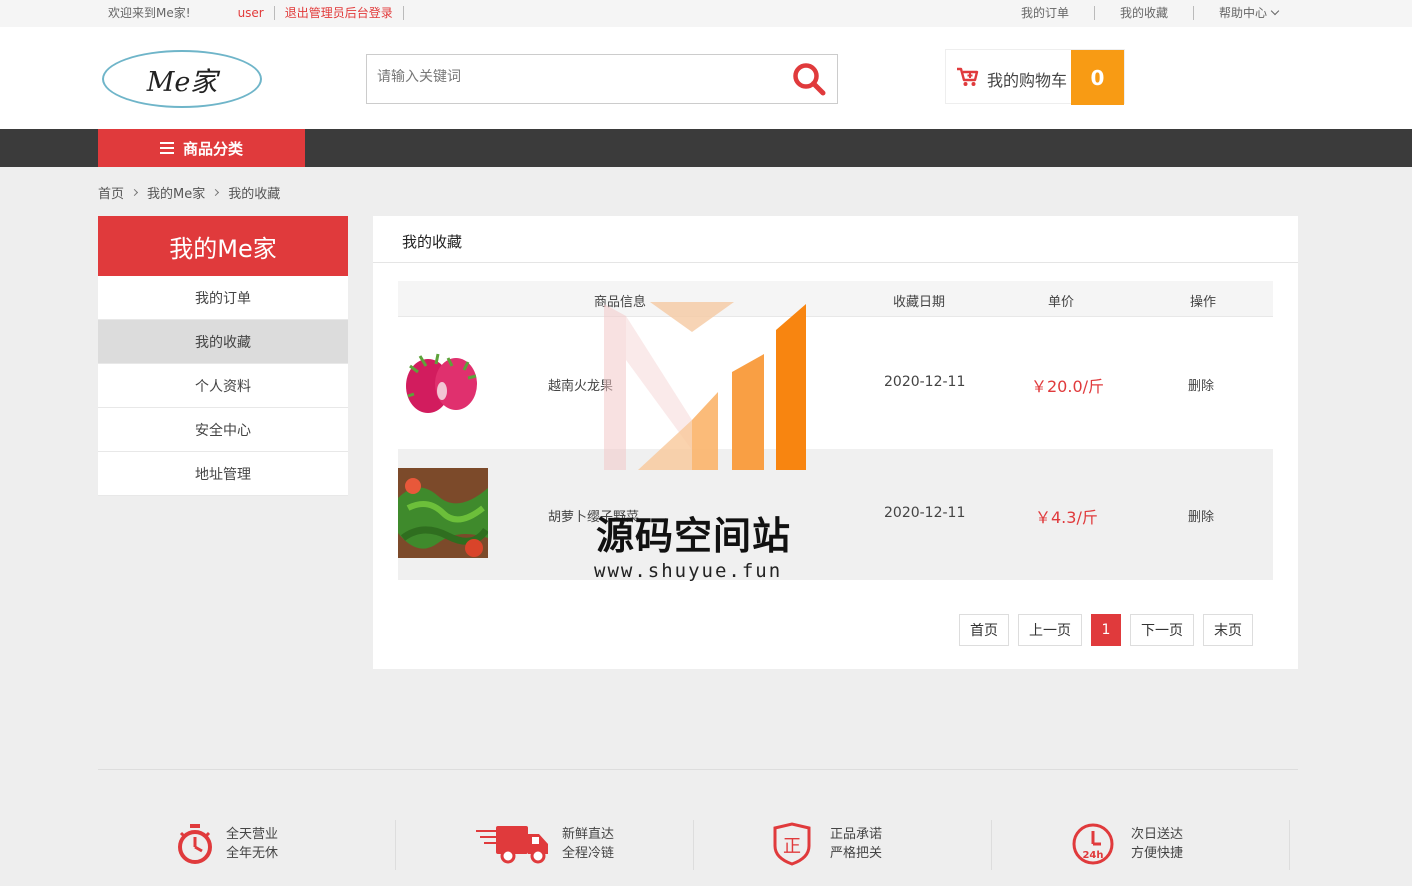 This screenshot has width=1412, height=886. I want to click on main-nav: 商品分类, so click(706, 148).